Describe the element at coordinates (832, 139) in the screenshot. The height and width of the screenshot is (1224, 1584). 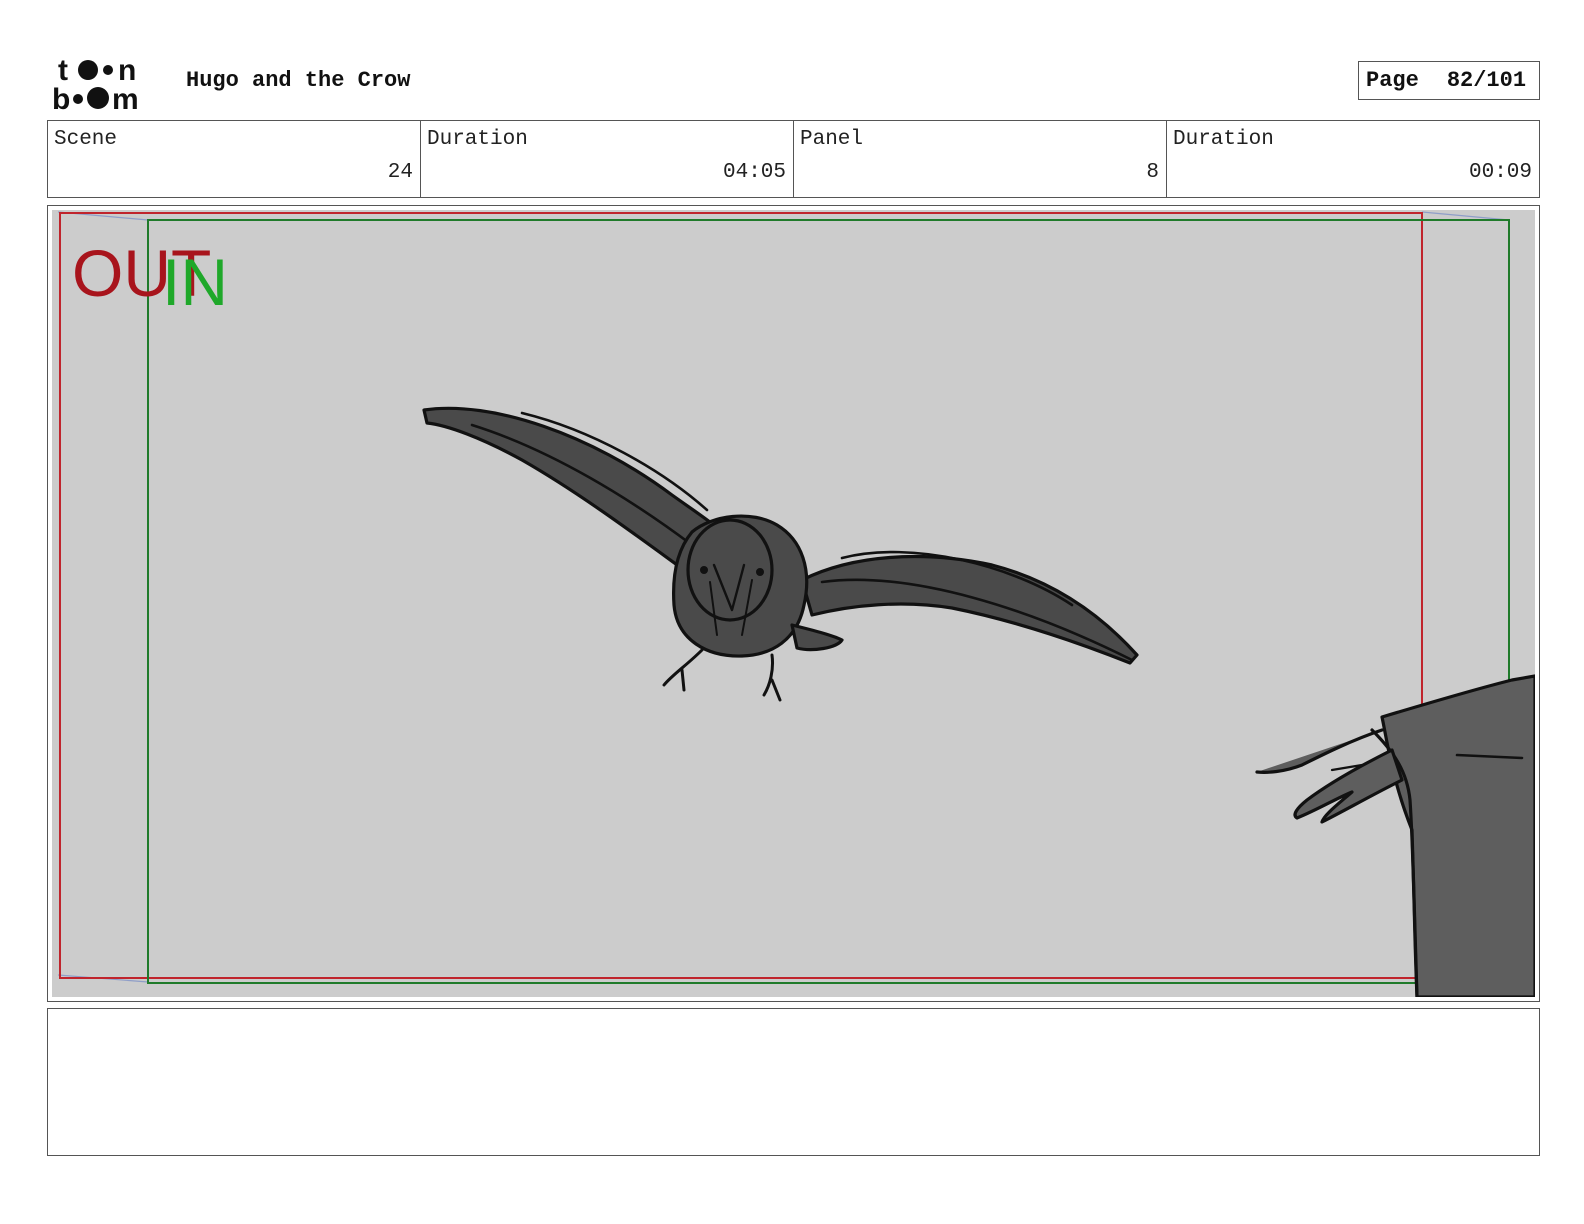
I see `panel-label: Panel` at that location.